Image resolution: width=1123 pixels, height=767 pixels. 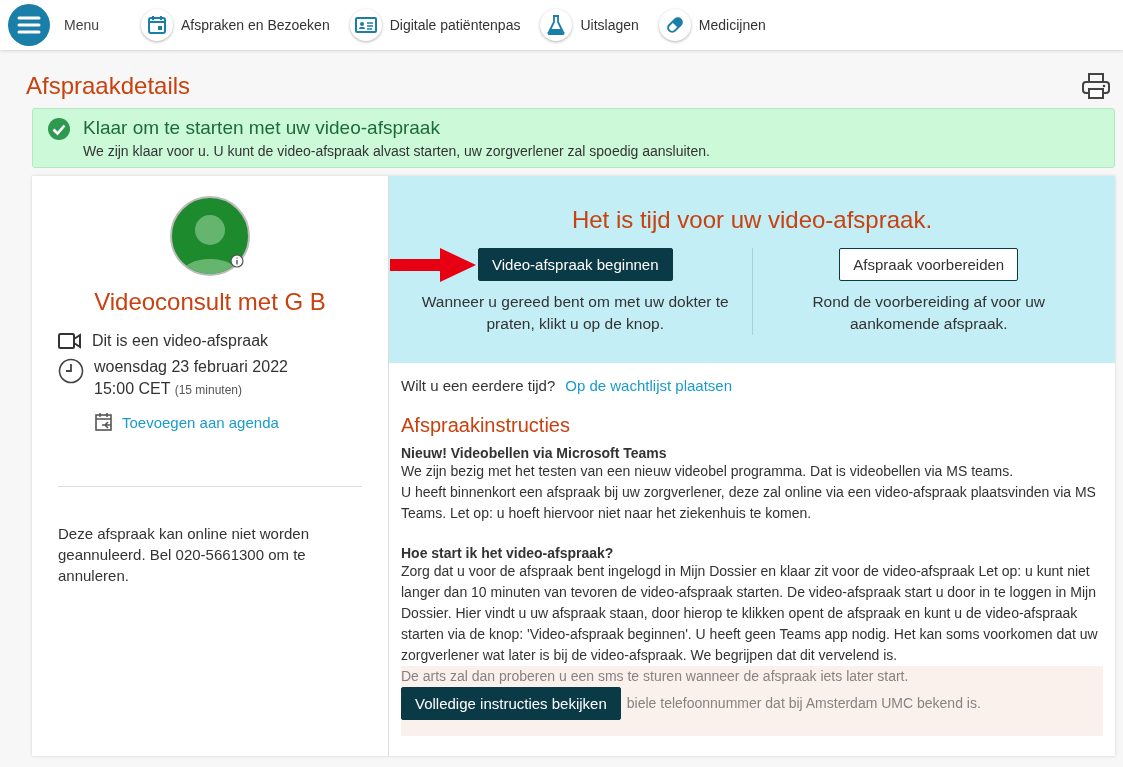 What do you see at coordinates (71, 371) in the screenshot?
I see `clock-icon` at bounding box center [71, 371].